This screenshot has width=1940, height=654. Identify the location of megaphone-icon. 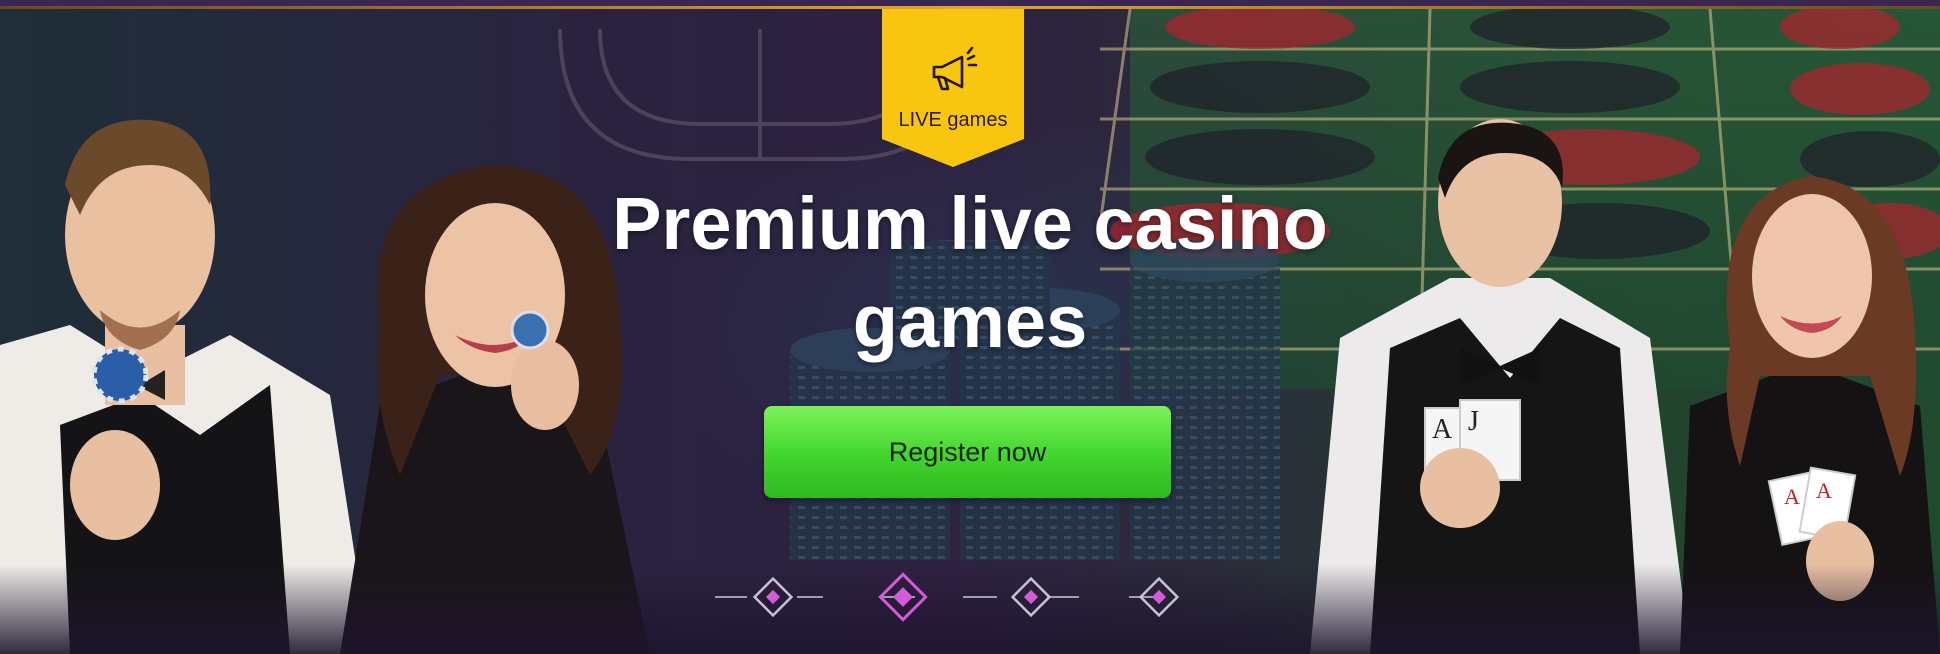
(955, 68).